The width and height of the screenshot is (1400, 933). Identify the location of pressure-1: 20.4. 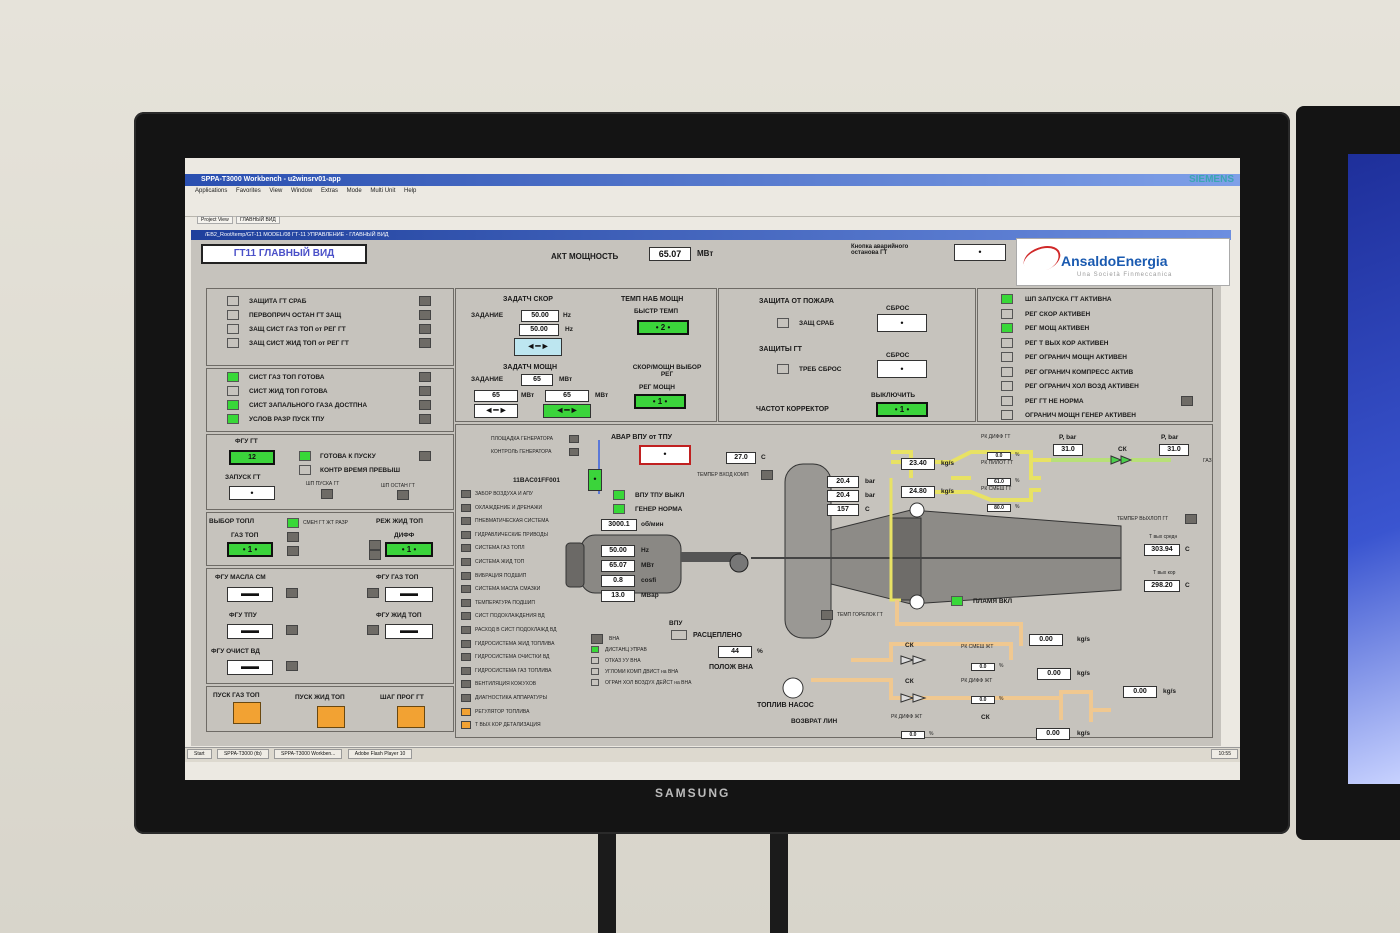
(843, 482).